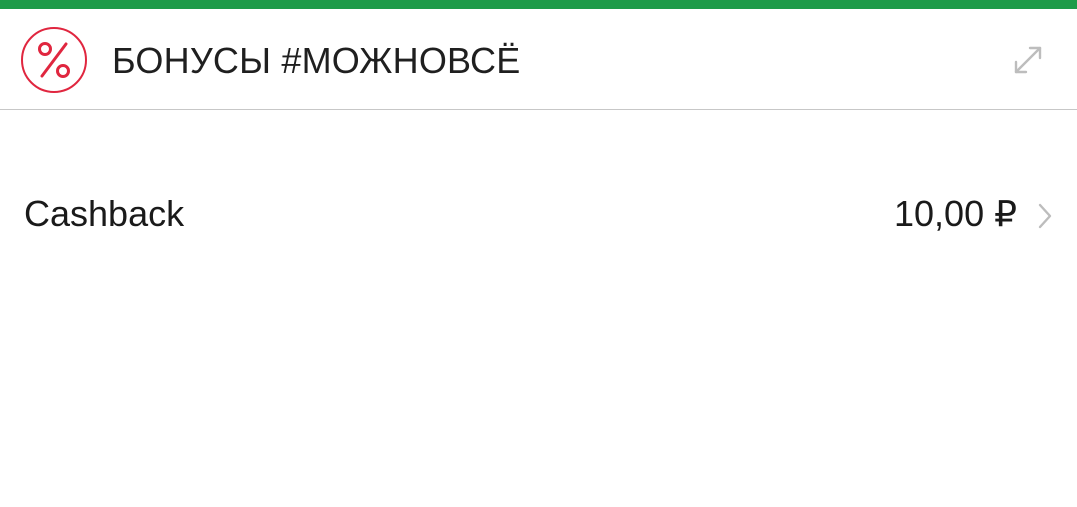 The width and height of the screenshot is (1077, 507). Describe the element at coordinates (538, 4) in the screenshot. I see `accent-bar` at that location.